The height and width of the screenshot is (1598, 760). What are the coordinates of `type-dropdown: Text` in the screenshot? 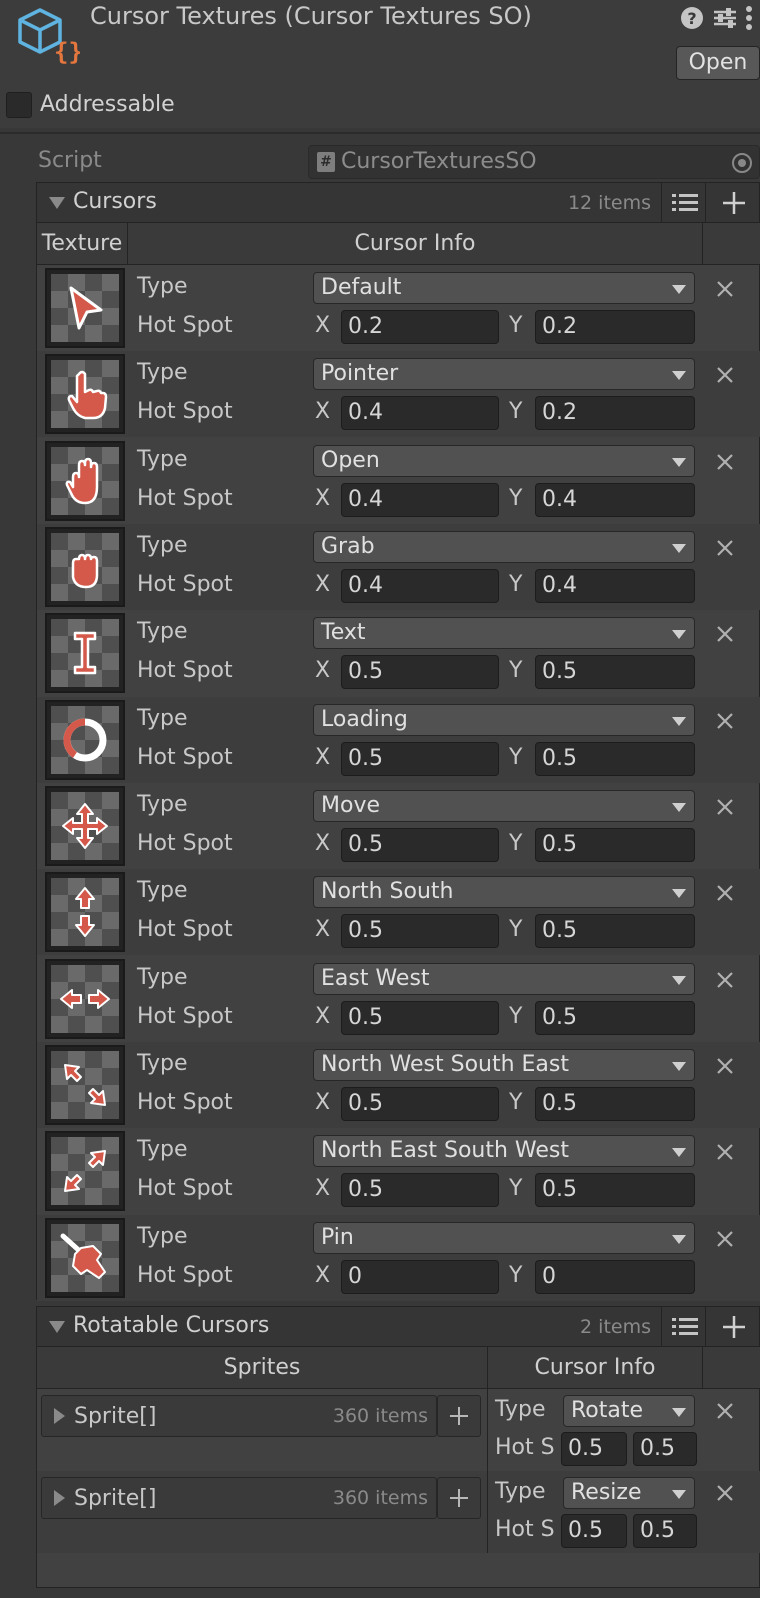 It's located at (504, 633).